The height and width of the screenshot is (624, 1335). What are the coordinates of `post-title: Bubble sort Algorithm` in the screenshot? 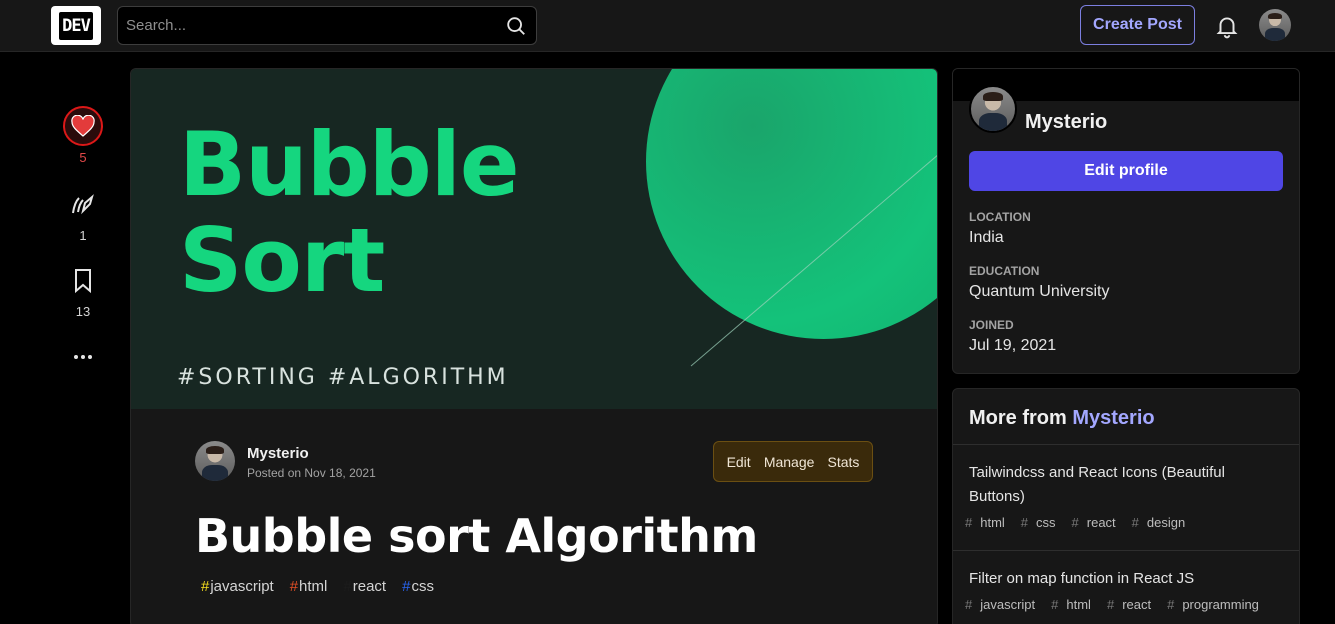 It's located at (476, 536).